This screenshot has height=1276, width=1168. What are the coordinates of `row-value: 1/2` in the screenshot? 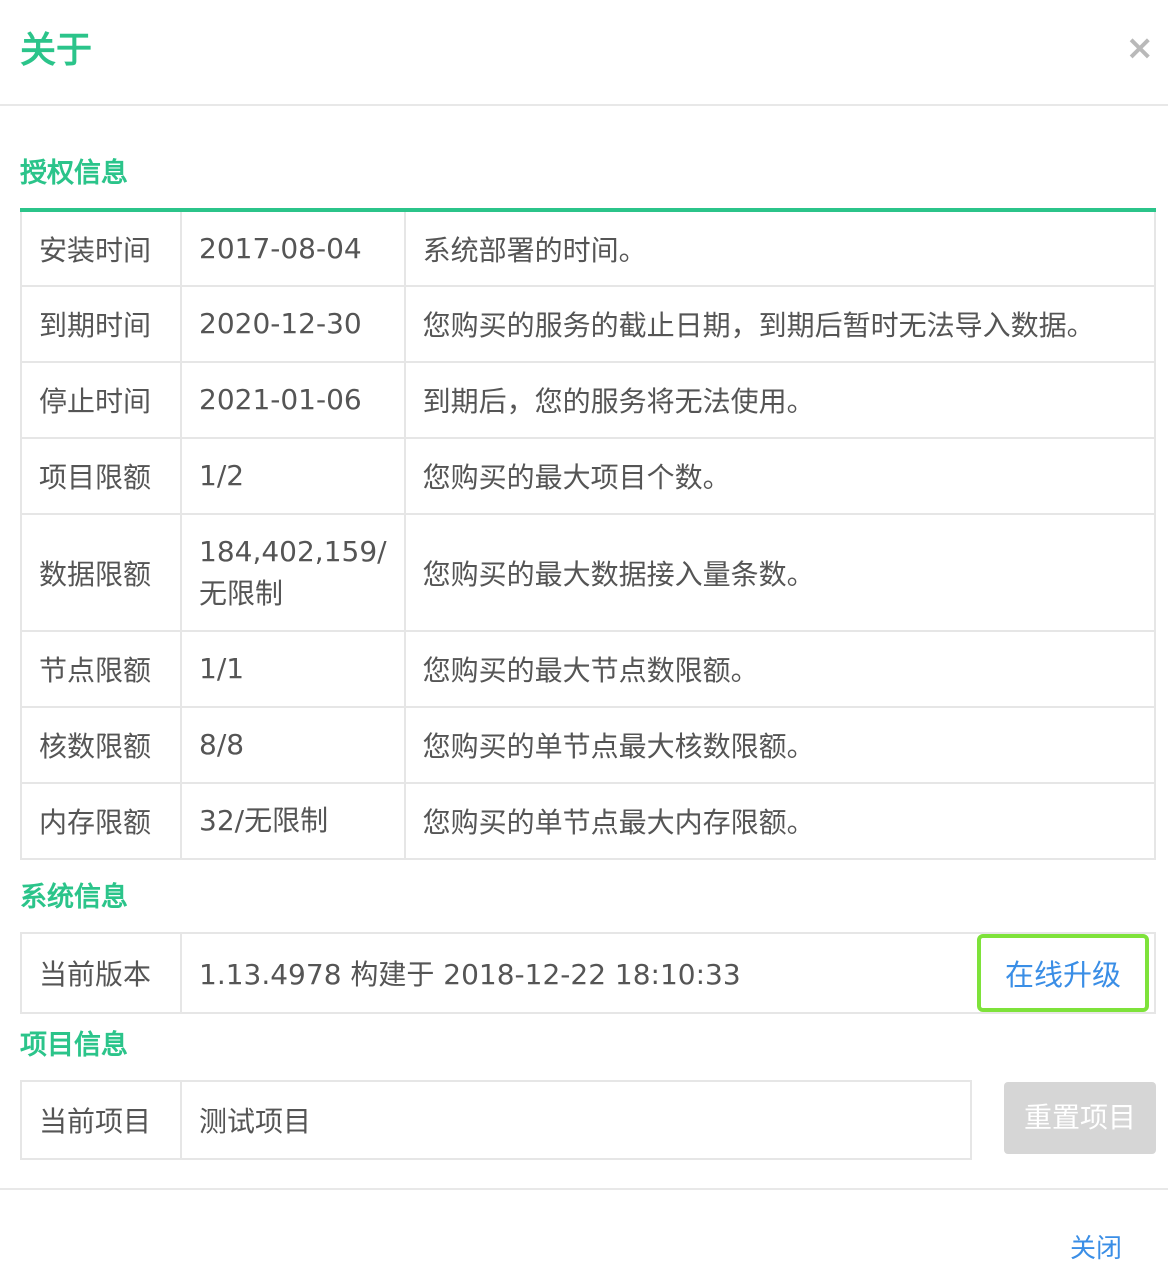 It's located at (293, 476).